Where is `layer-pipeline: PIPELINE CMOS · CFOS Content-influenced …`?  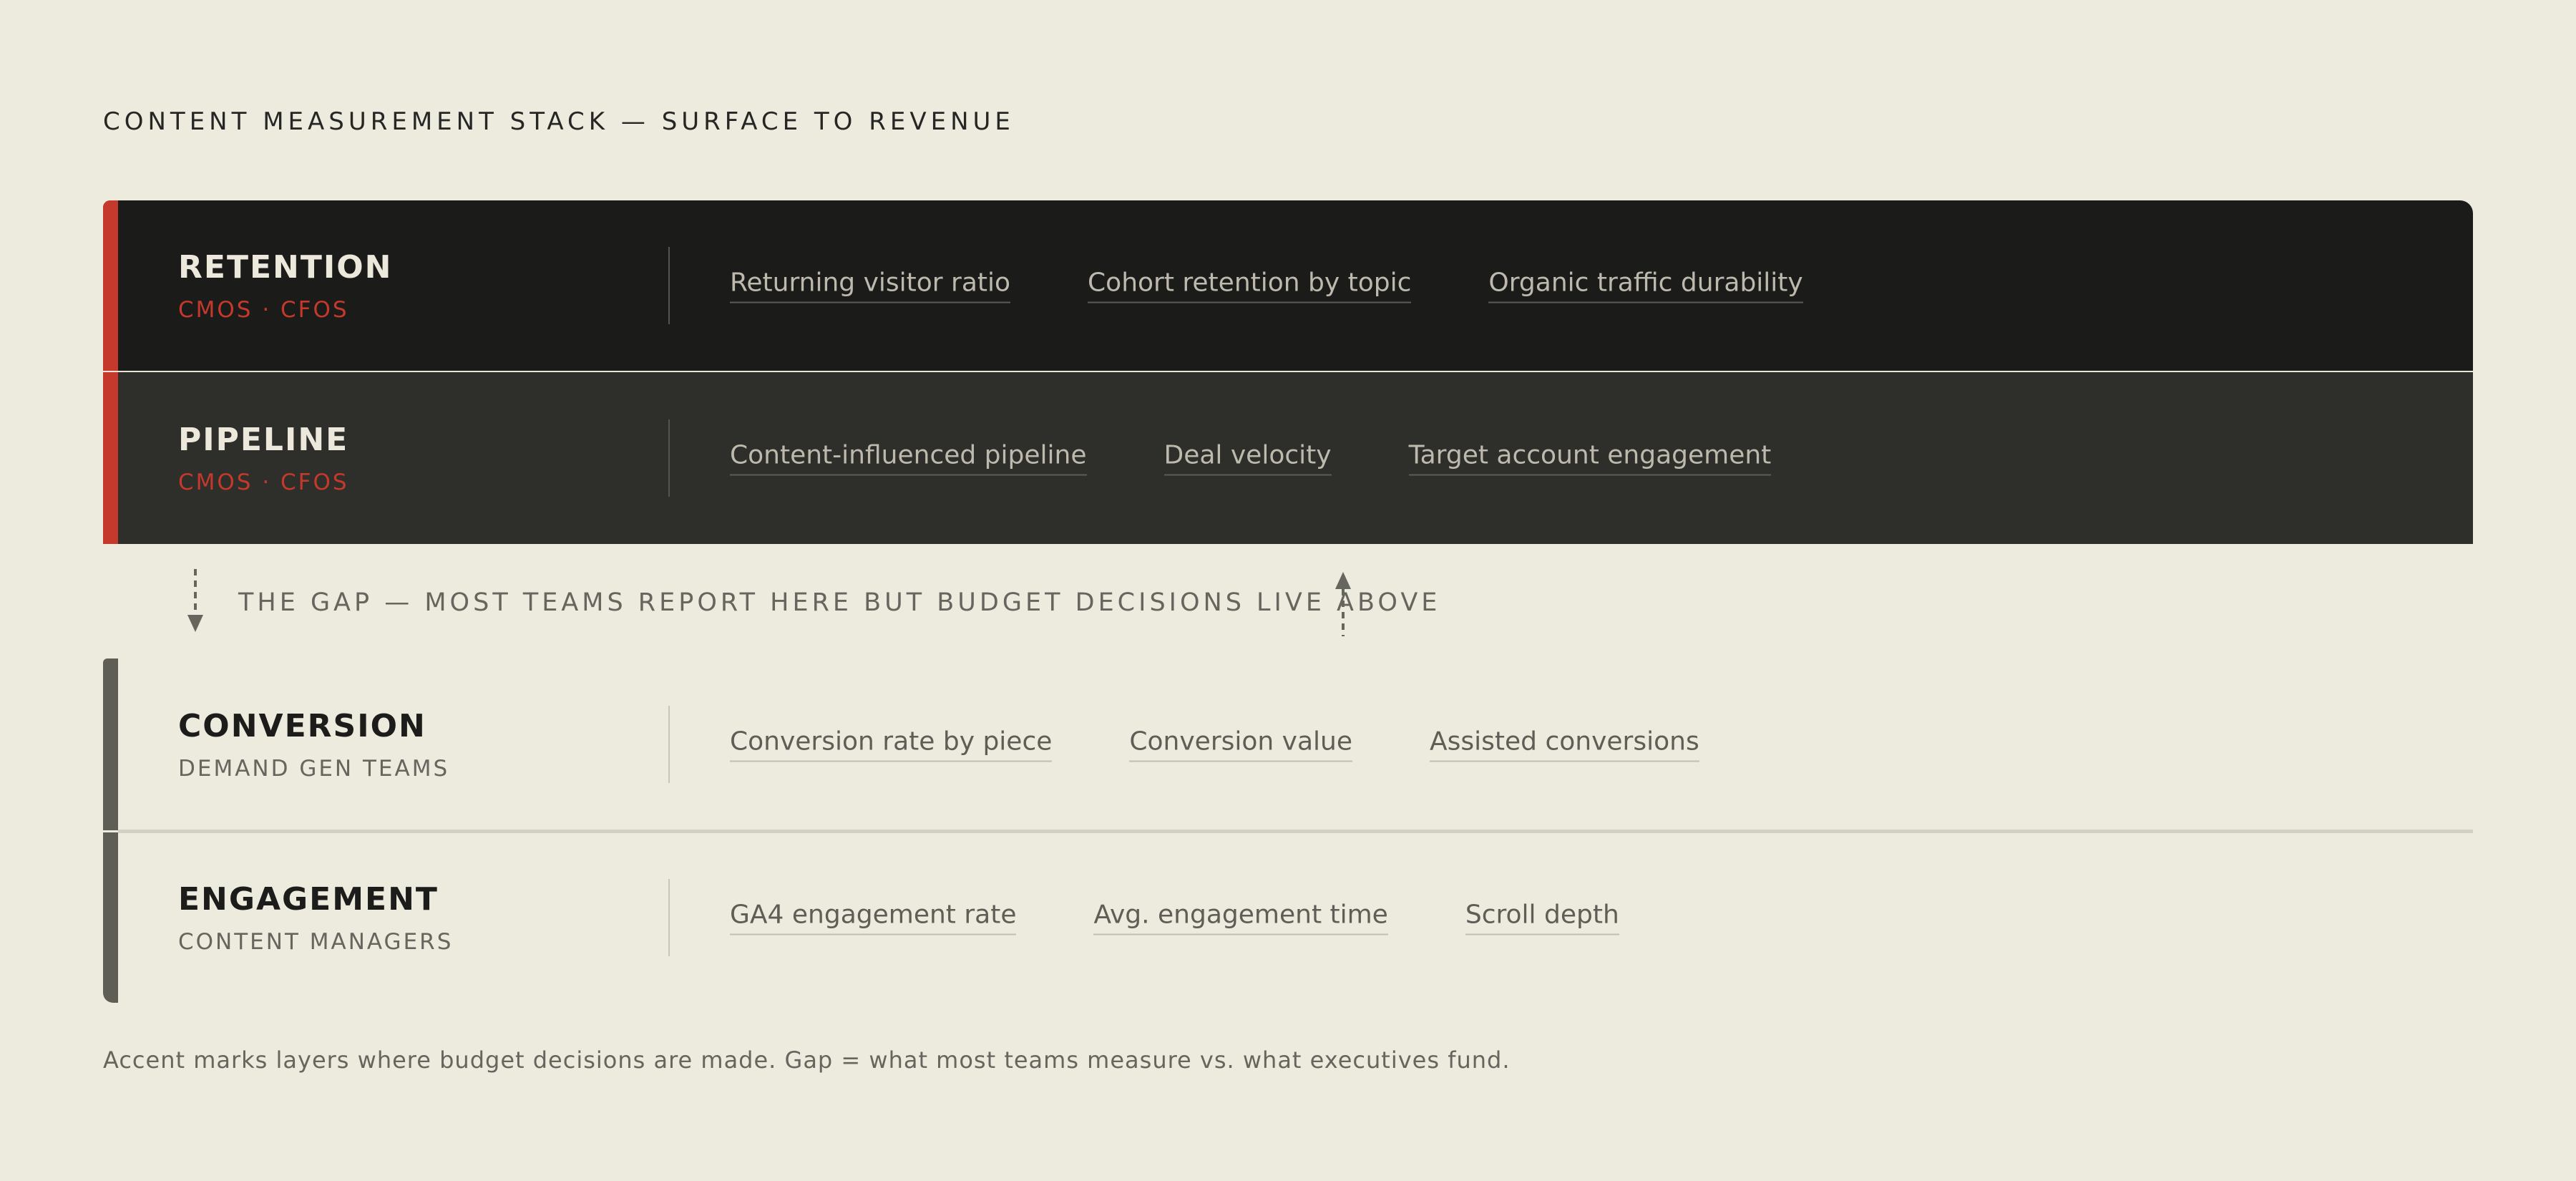 layer-pipeline: PIPELINE CMOS · CFOS Content-influenced … is located at coordinates (1288, 458).